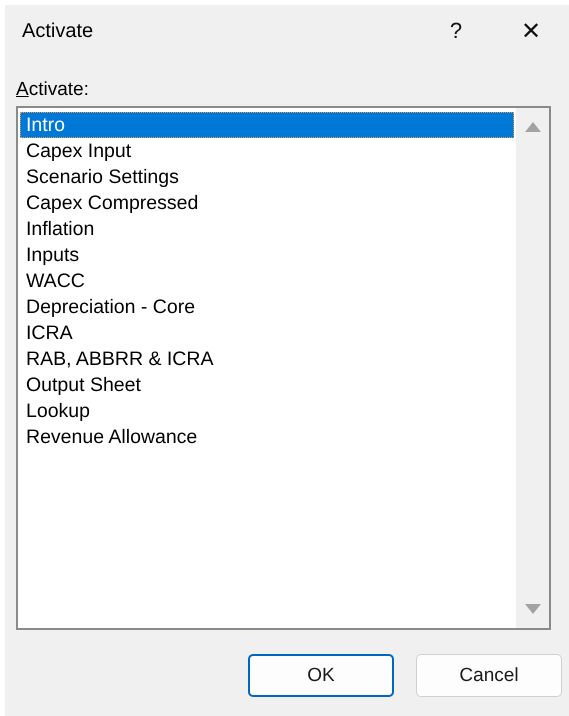 Image resolution: width=569 pixels, height=716 pixels. I want to click on sheet-item: Capex Input, so click(267, 151).